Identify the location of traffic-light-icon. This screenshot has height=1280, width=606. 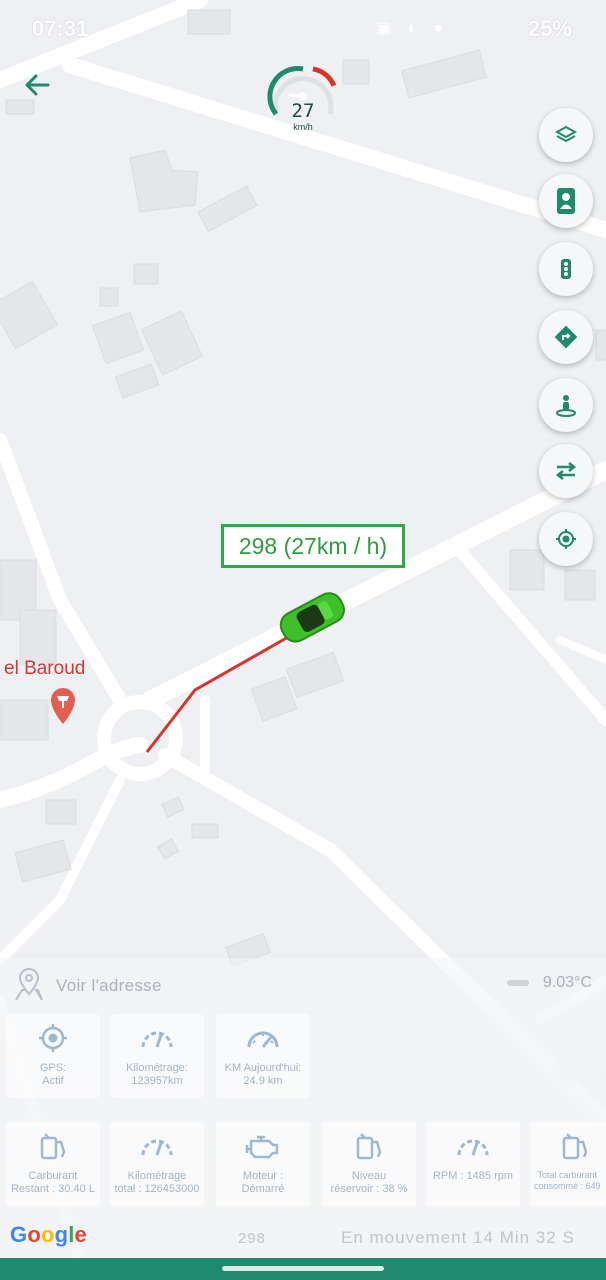
(566, 269).